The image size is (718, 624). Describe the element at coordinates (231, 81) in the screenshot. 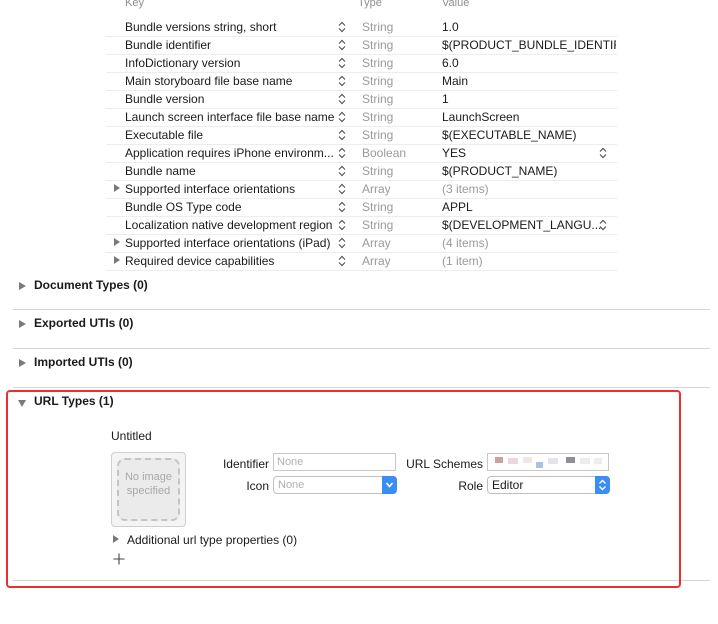

I see `plist-key: Main storyboard file base name` at that location.